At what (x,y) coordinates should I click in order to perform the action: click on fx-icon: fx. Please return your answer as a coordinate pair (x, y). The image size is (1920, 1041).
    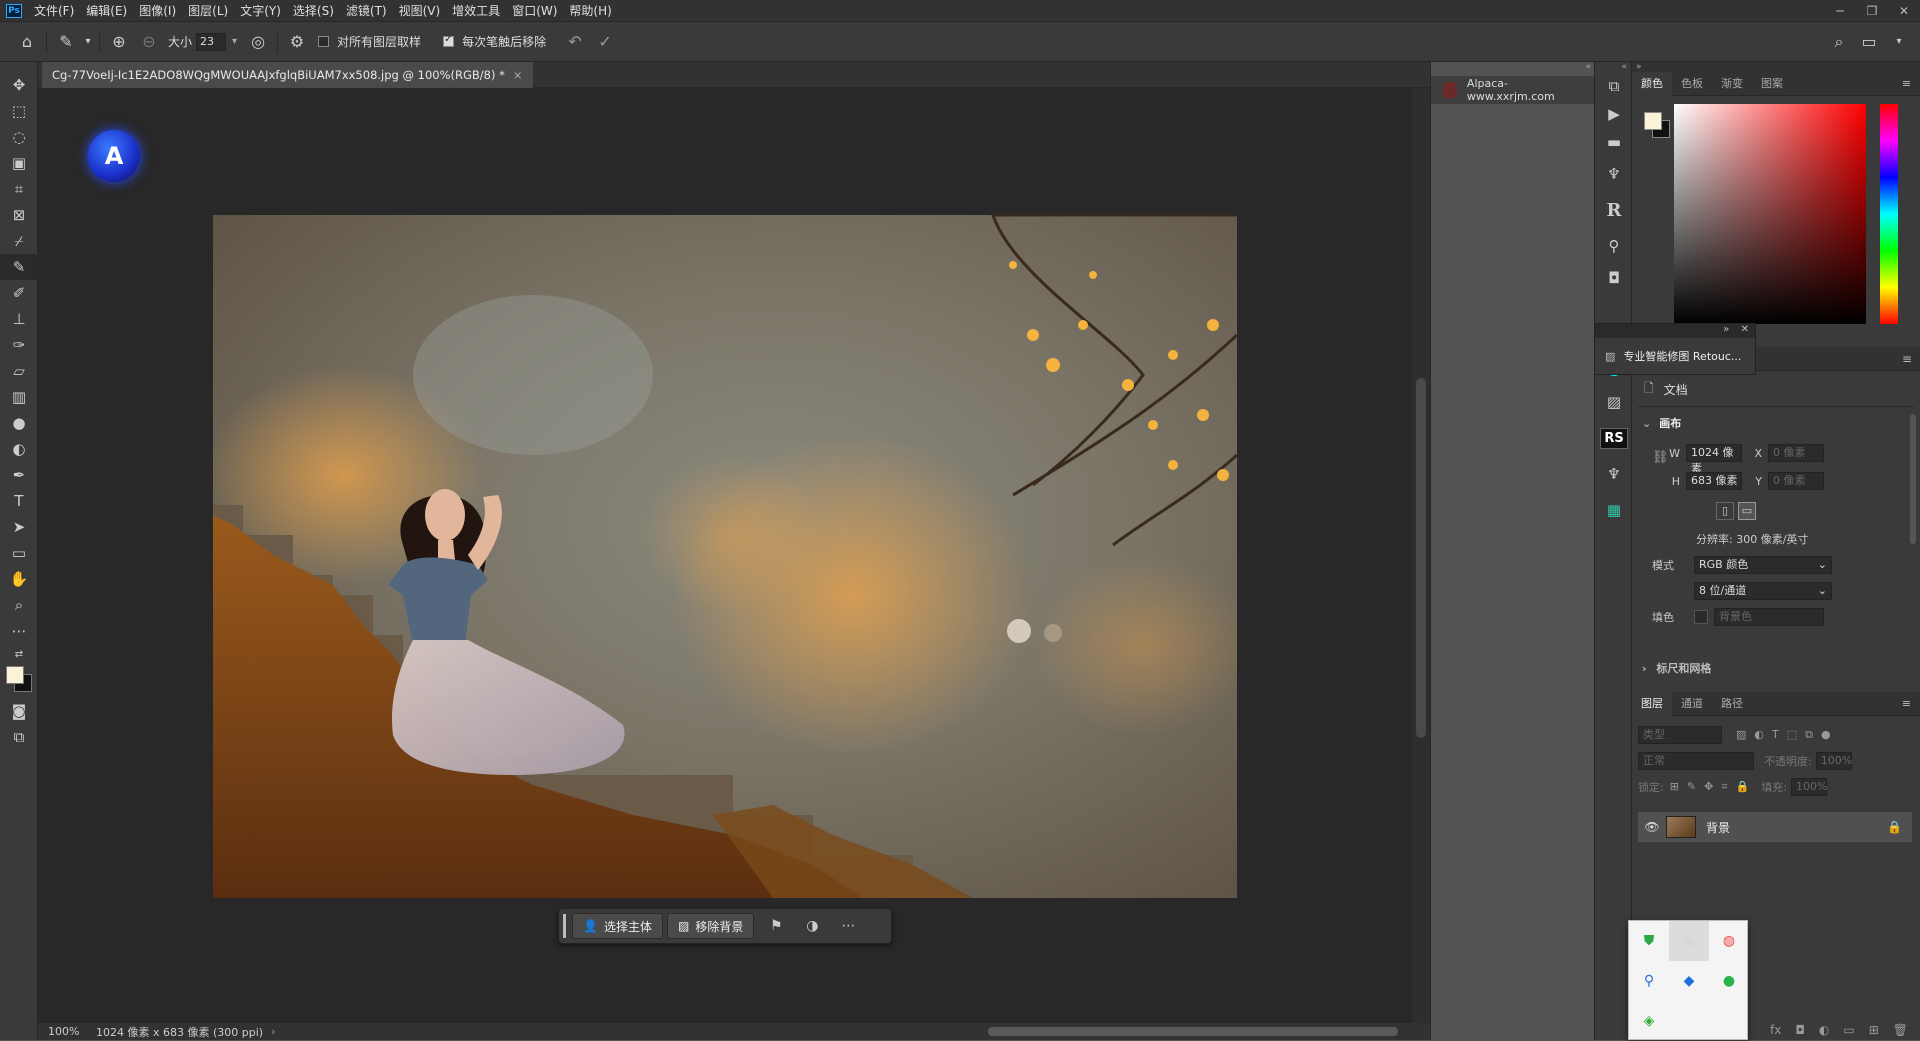
    Looking at the image, I should click on (1775, 1030).